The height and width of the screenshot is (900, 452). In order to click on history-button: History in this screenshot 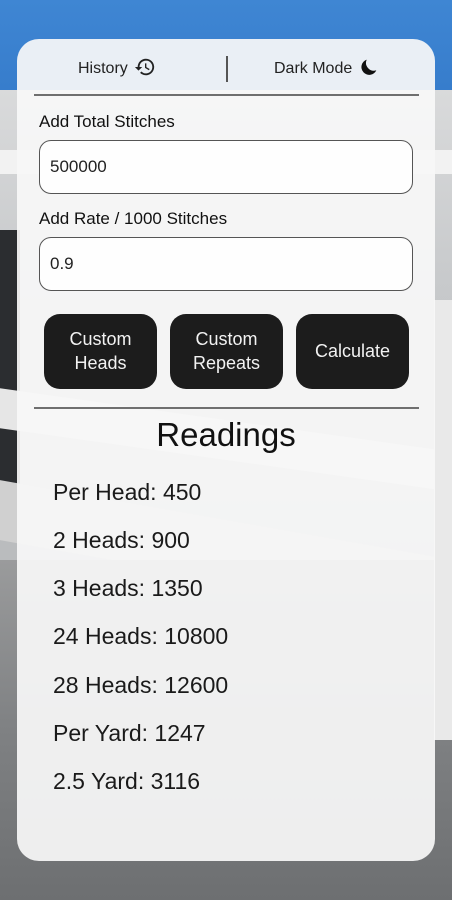, I will do `click(117, 69)`.